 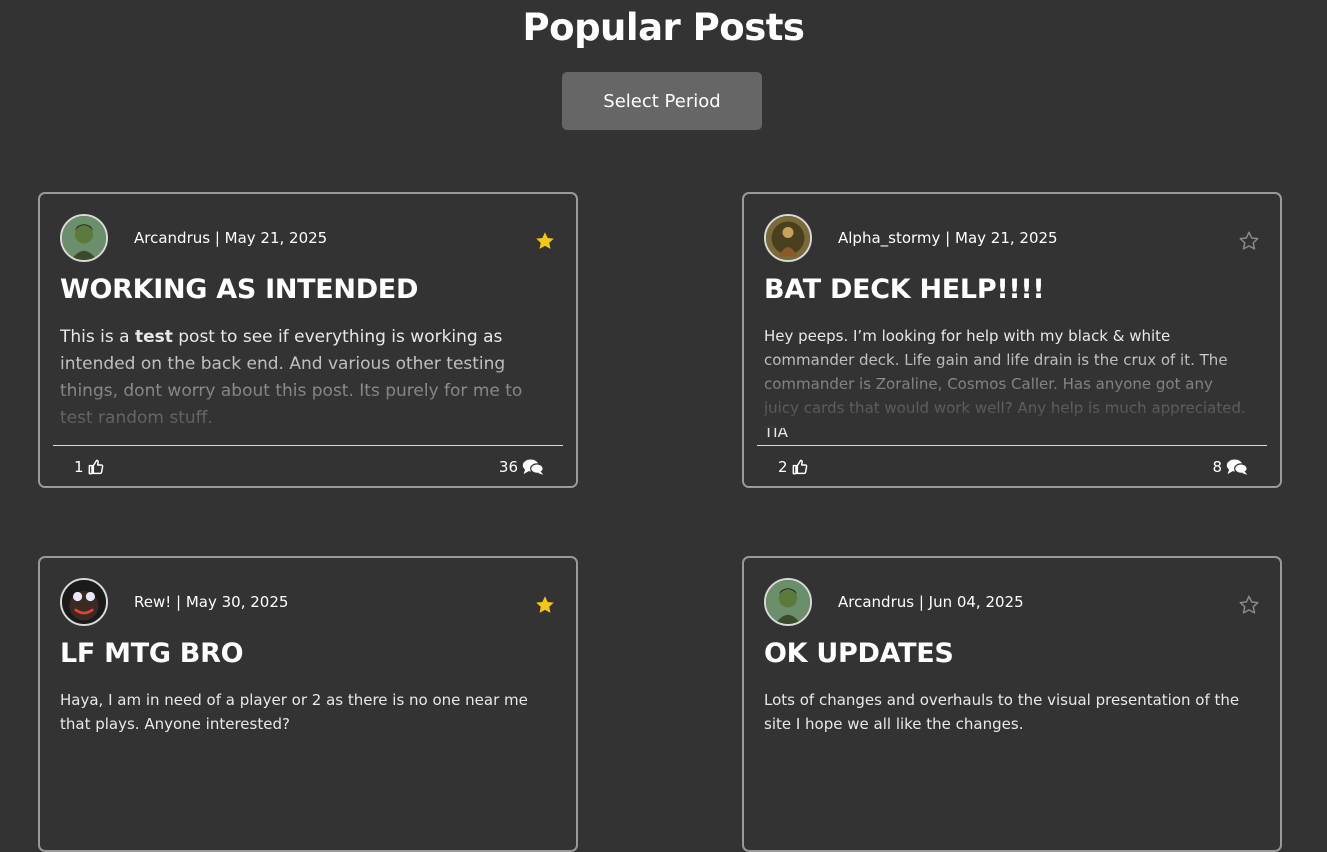 What do you see at coordinates (1217, 467) in the screenshot?
I see `comment-count: 8` at bounding box center [1217, 467].